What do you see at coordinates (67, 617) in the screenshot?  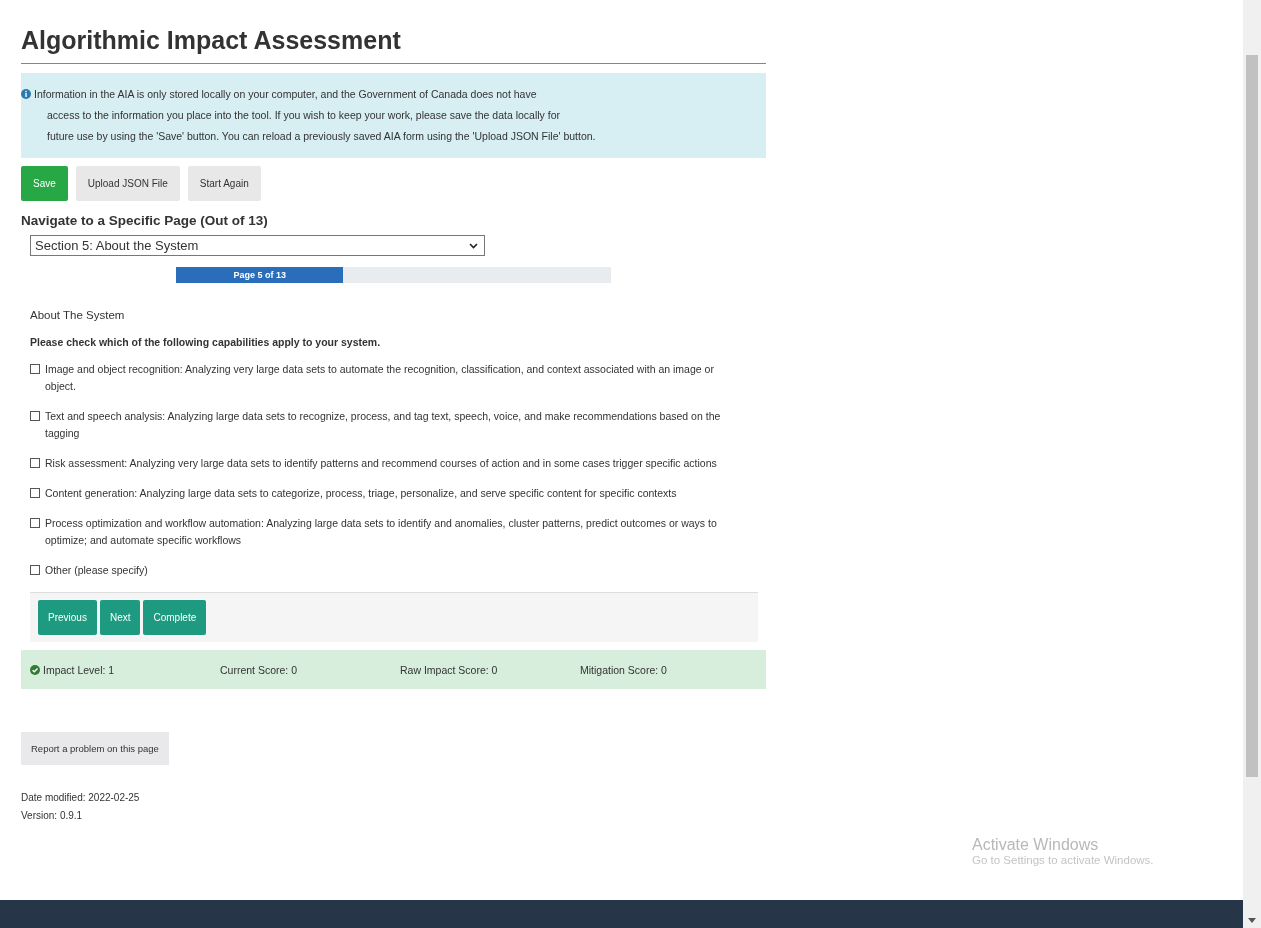 I see `nav-button: Previous` at bounding box center [67, 617].